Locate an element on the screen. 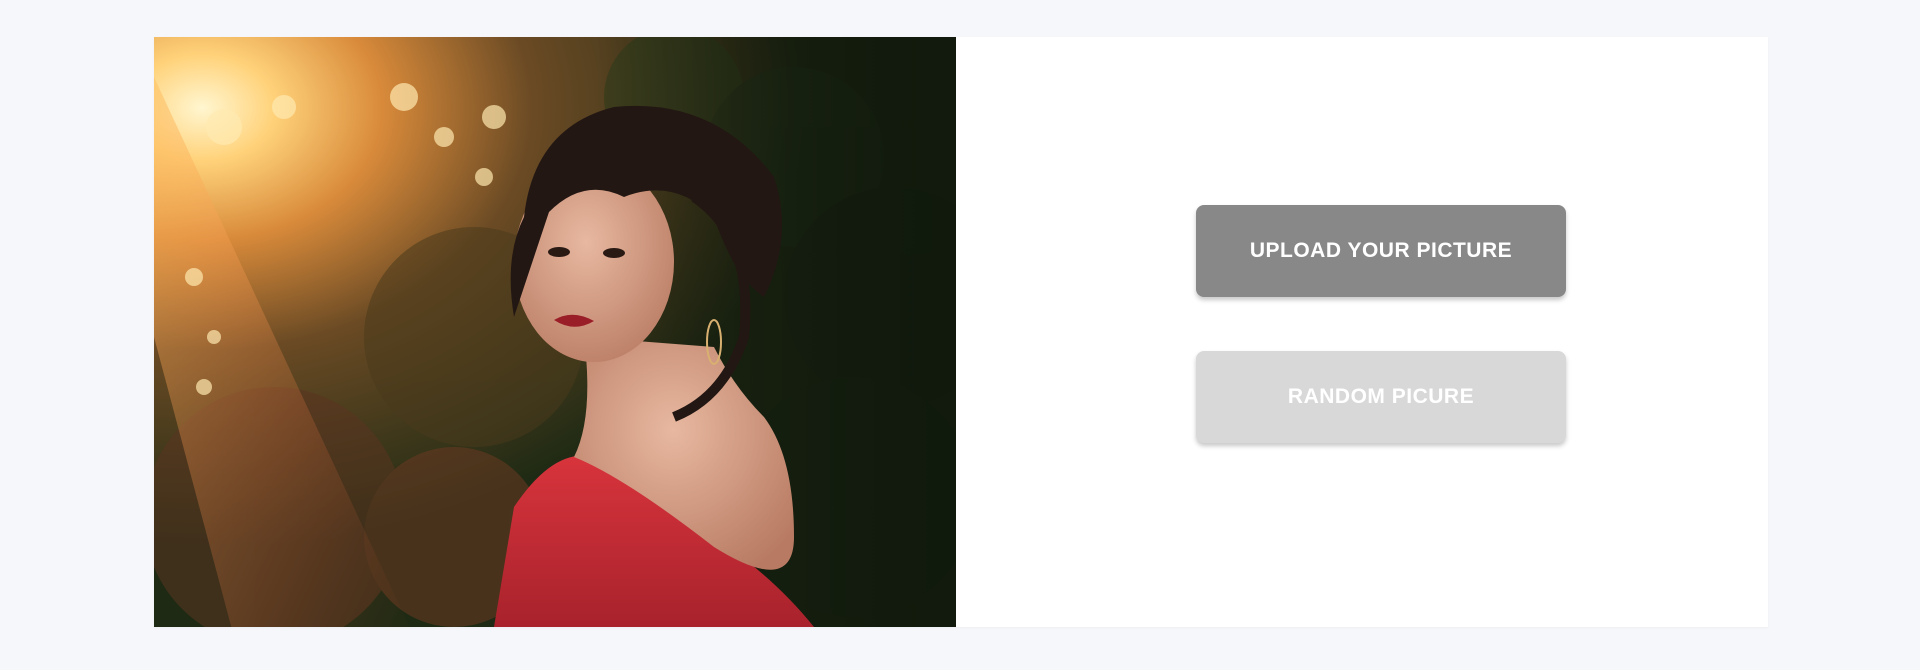 This screenshot has height=670, width=1920. upload-picture-button: UPLOAD YOUR PICTURE is located at coordinates (1381, 251).